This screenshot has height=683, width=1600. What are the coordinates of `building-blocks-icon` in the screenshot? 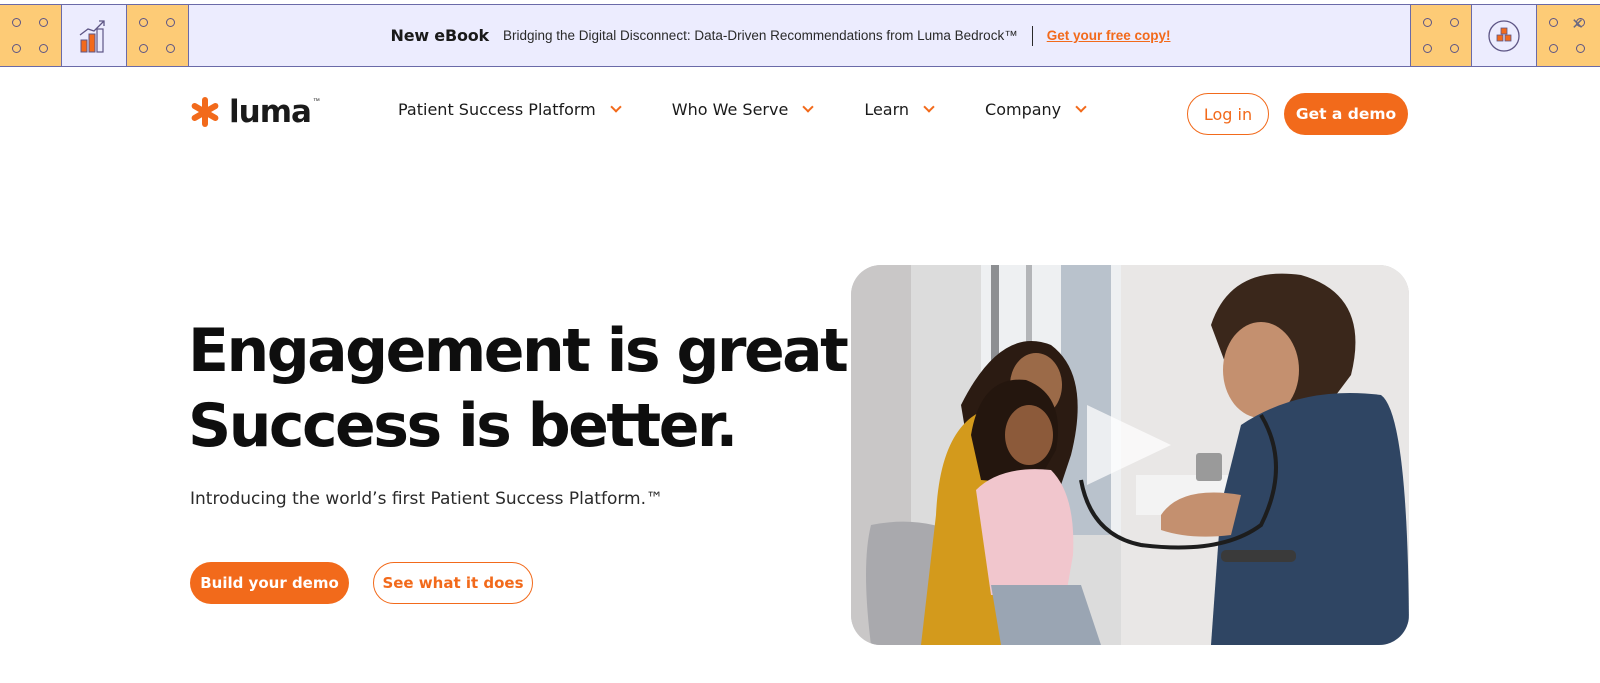 It's located at (1504, 35).